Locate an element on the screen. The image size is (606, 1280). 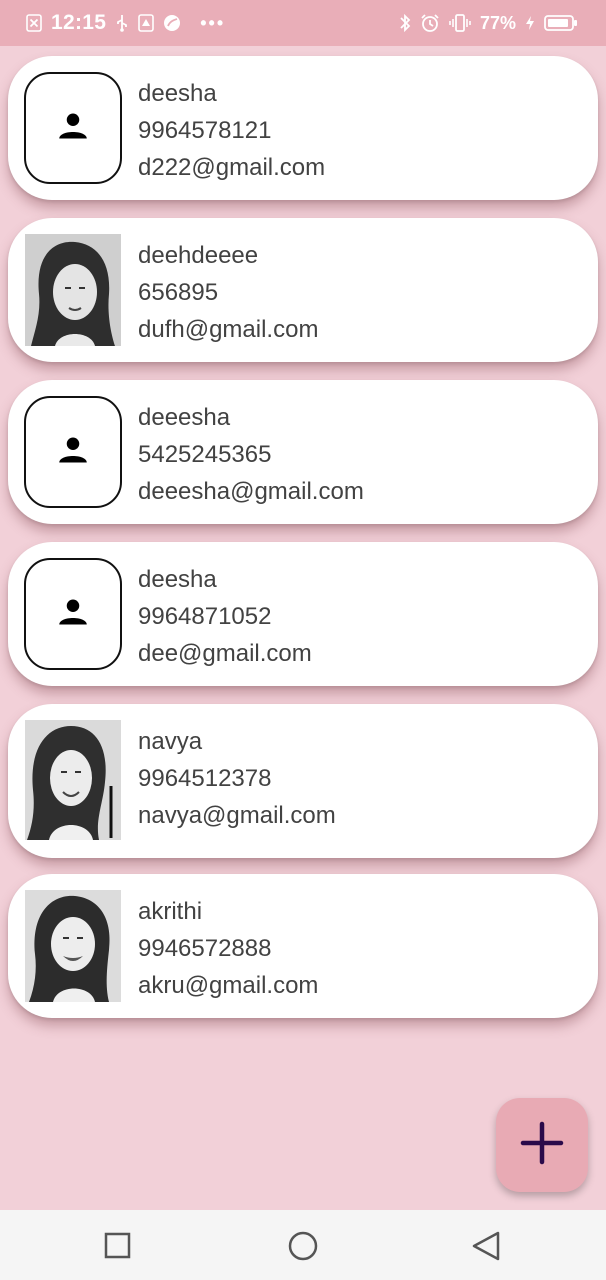
contact-email: navya@gmail.com is located at coordinates (237, 815).